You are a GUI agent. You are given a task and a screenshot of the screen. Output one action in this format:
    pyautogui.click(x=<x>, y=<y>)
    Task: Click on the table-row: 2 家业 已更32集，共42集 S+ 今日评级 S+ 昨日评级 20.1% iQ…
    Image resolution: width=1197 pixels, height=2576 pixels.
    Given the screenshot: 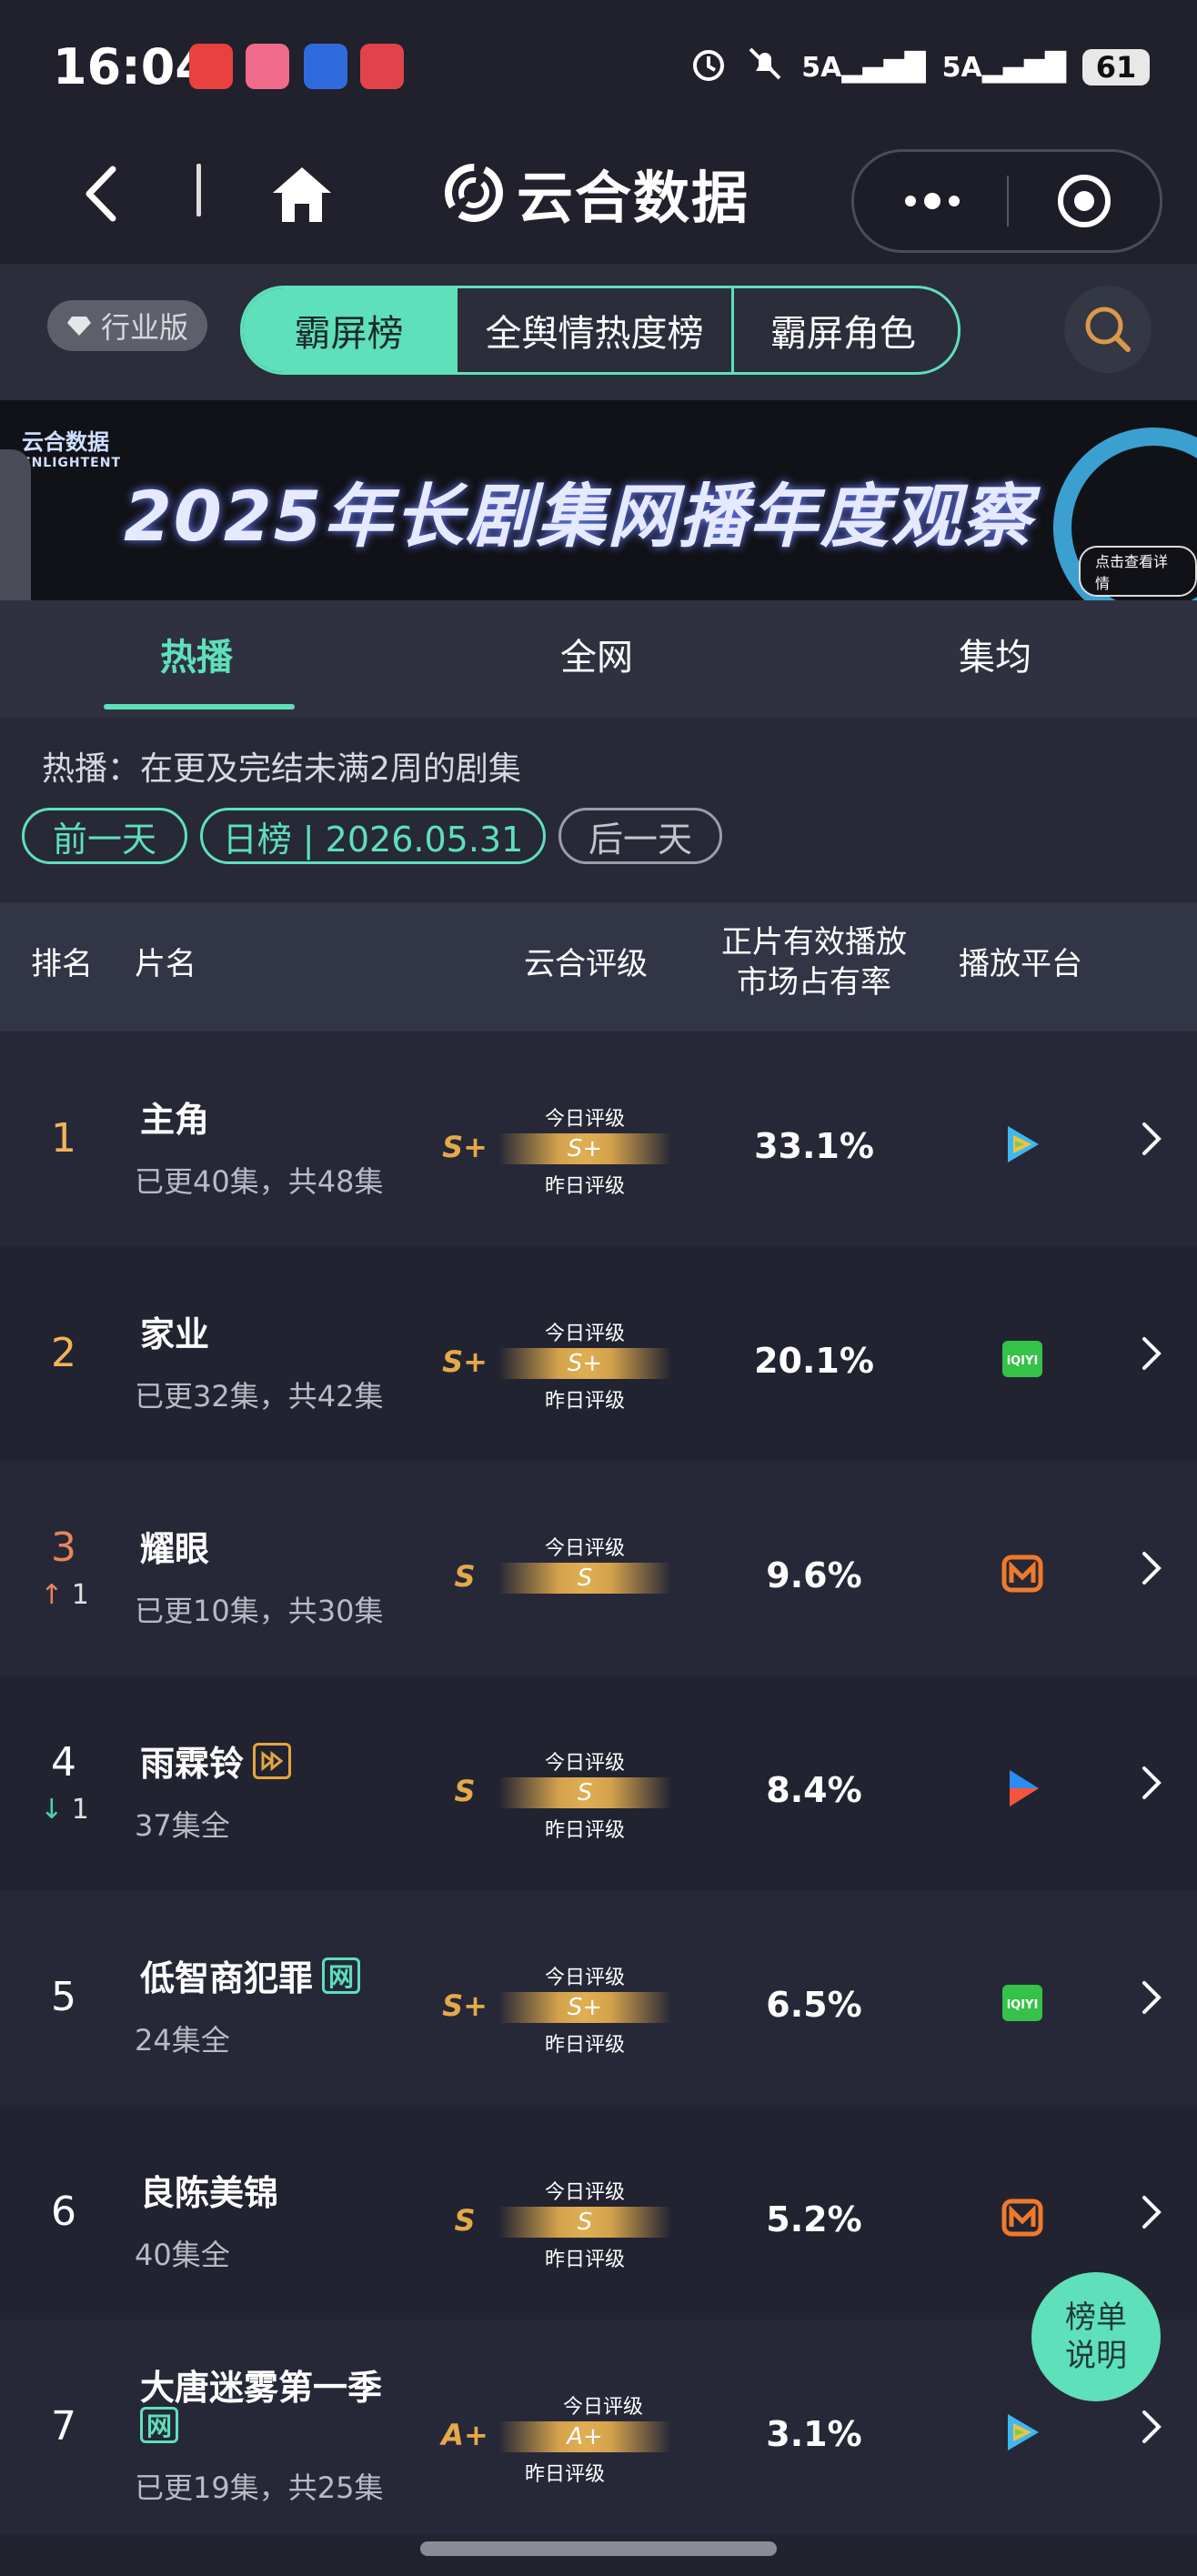 What is the action you would take?
    pyautogui.click(x=598, y=1353)
    